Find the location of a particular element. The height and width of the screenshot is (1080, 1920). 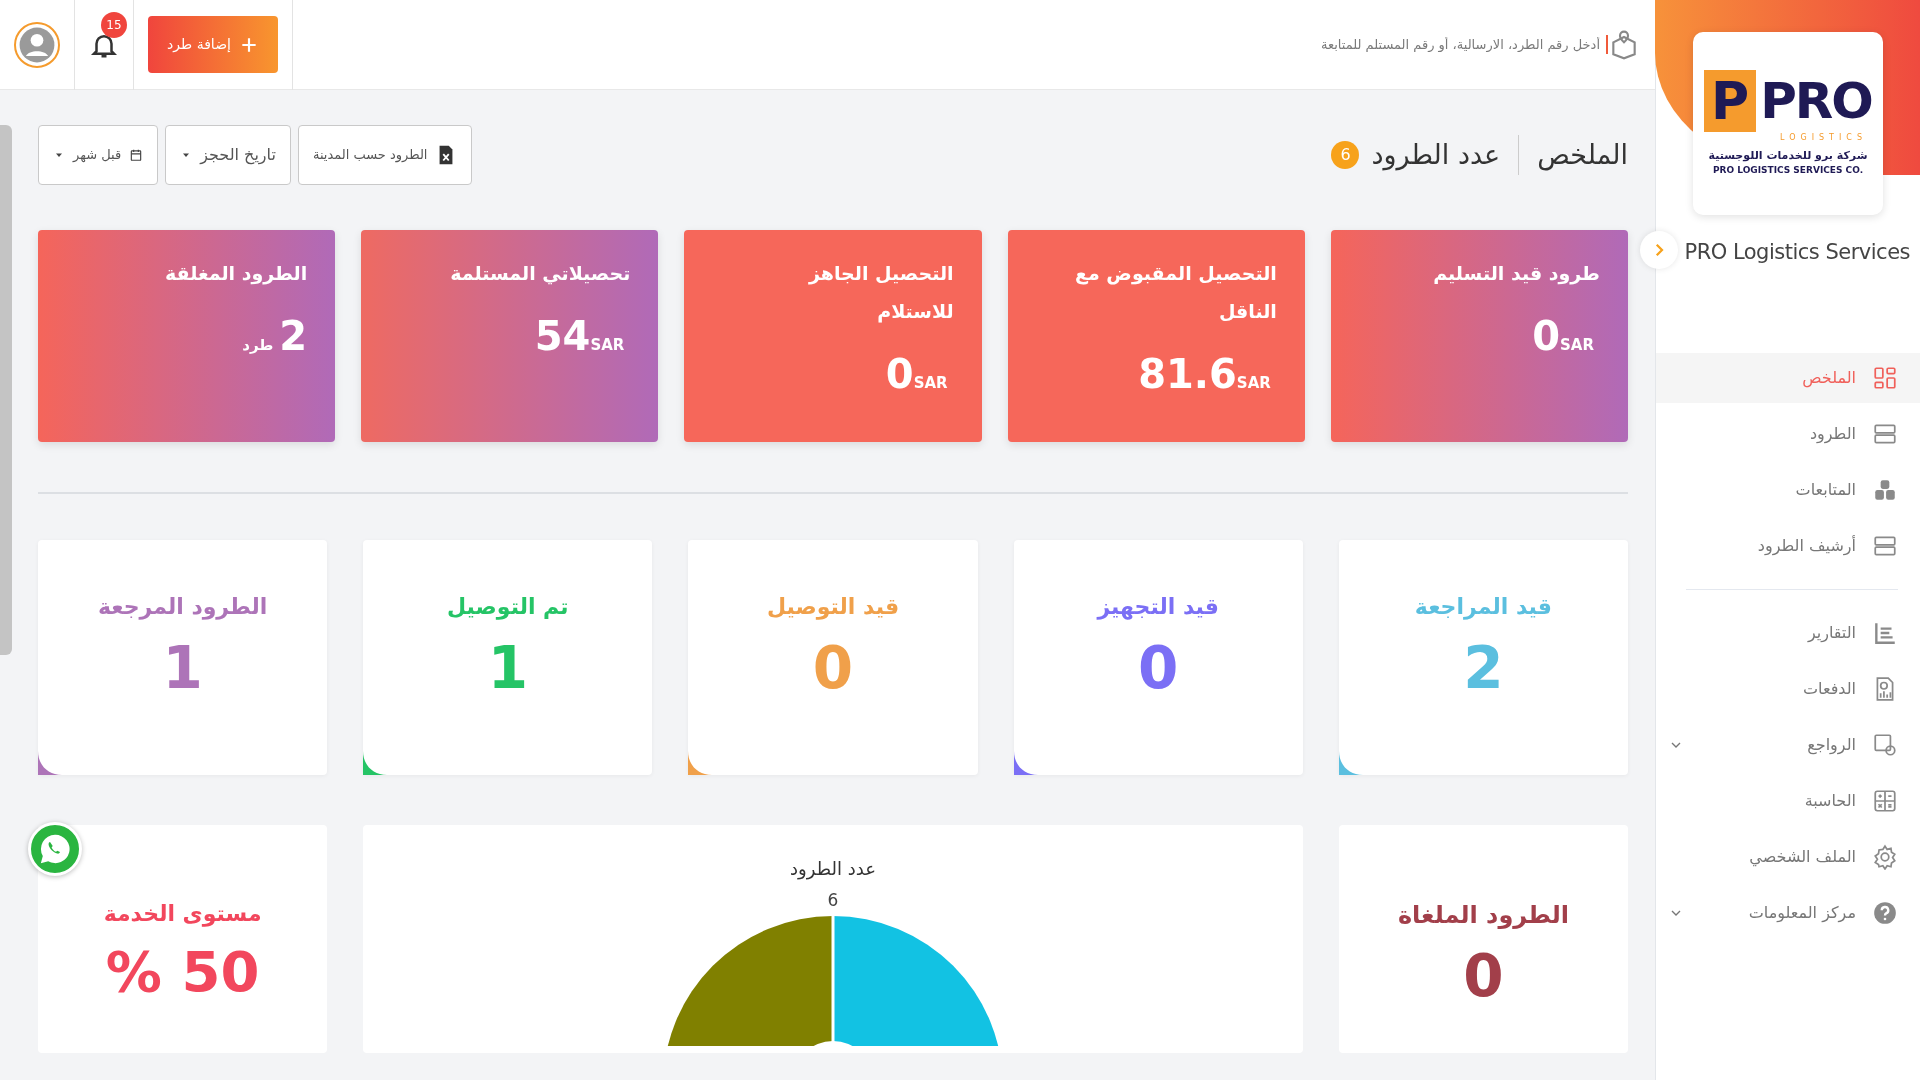

page-title: الملخص is located at coordinates (1573, 155).